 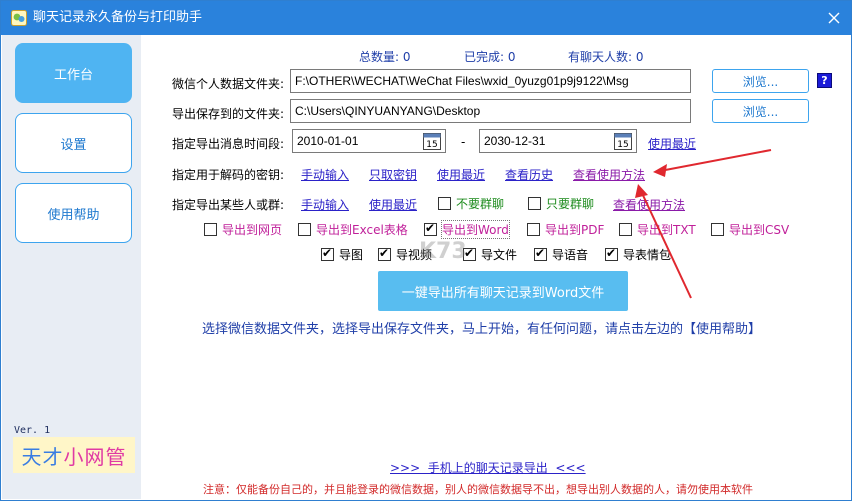 I want to click on stat-friends: 有聊天人数: 0, so click(x=606, y=57).